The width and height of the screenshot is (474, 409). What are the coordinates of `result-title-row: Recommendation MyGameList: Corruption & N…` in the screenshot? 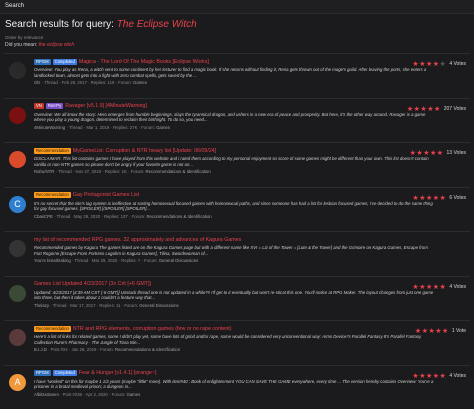 It's located at (219, 150).